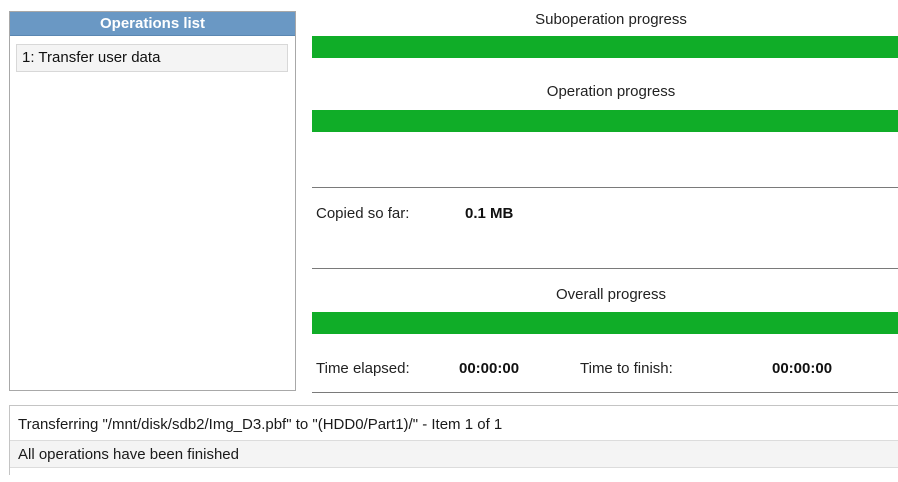 Image resolution: width=898 pixels, height=482 pixels. What do you see at coordinates (363, 213) in the screenshot?
I see `copied-so-far-label: Copied so far:` at bounding box center [363, 213].